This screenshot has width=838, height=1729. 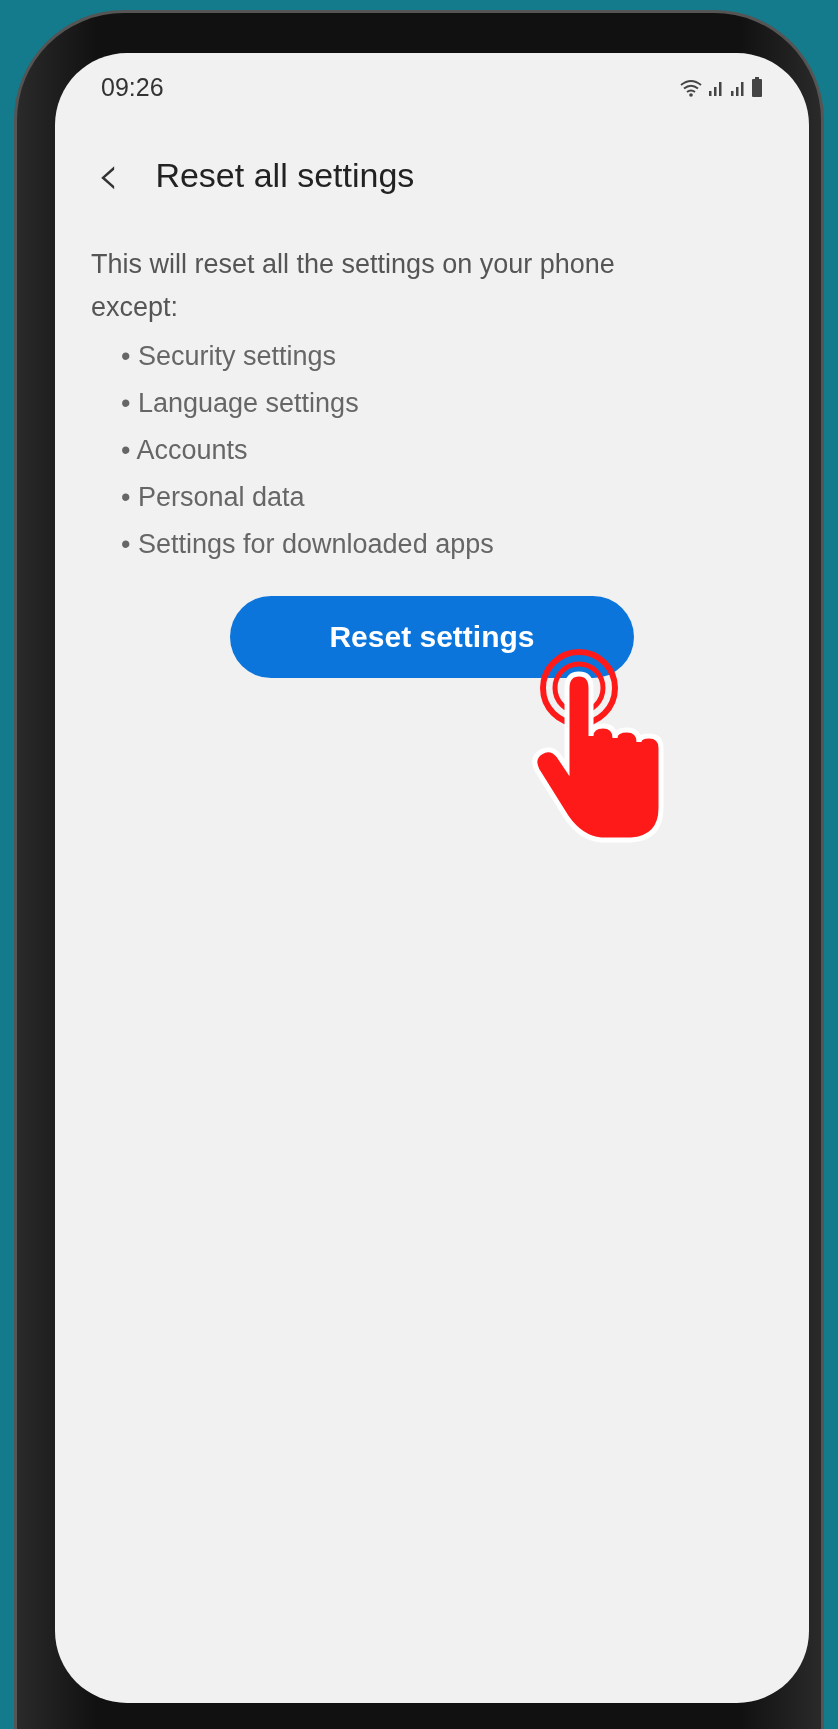 What do you see at coordinates (691, 88) in the screenshot?
I see `wifi-icon` at bounding box center [691, 88].